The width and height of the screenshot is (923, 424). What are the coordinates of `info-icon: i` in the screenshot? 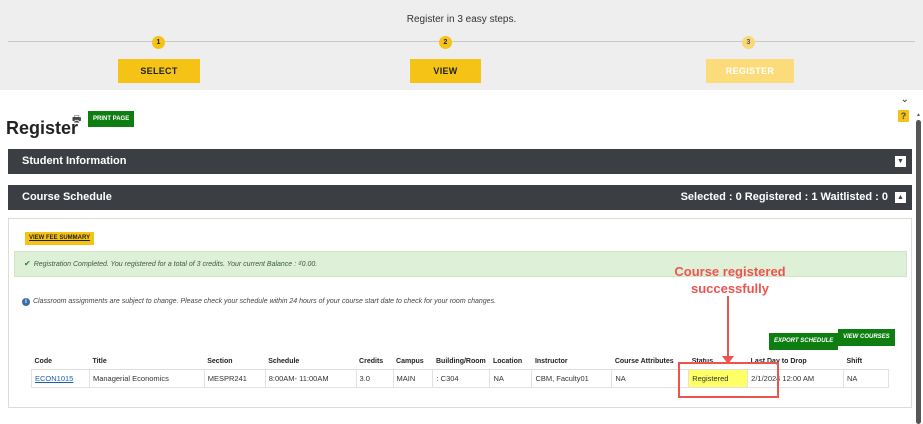 It's located at (26, 302).